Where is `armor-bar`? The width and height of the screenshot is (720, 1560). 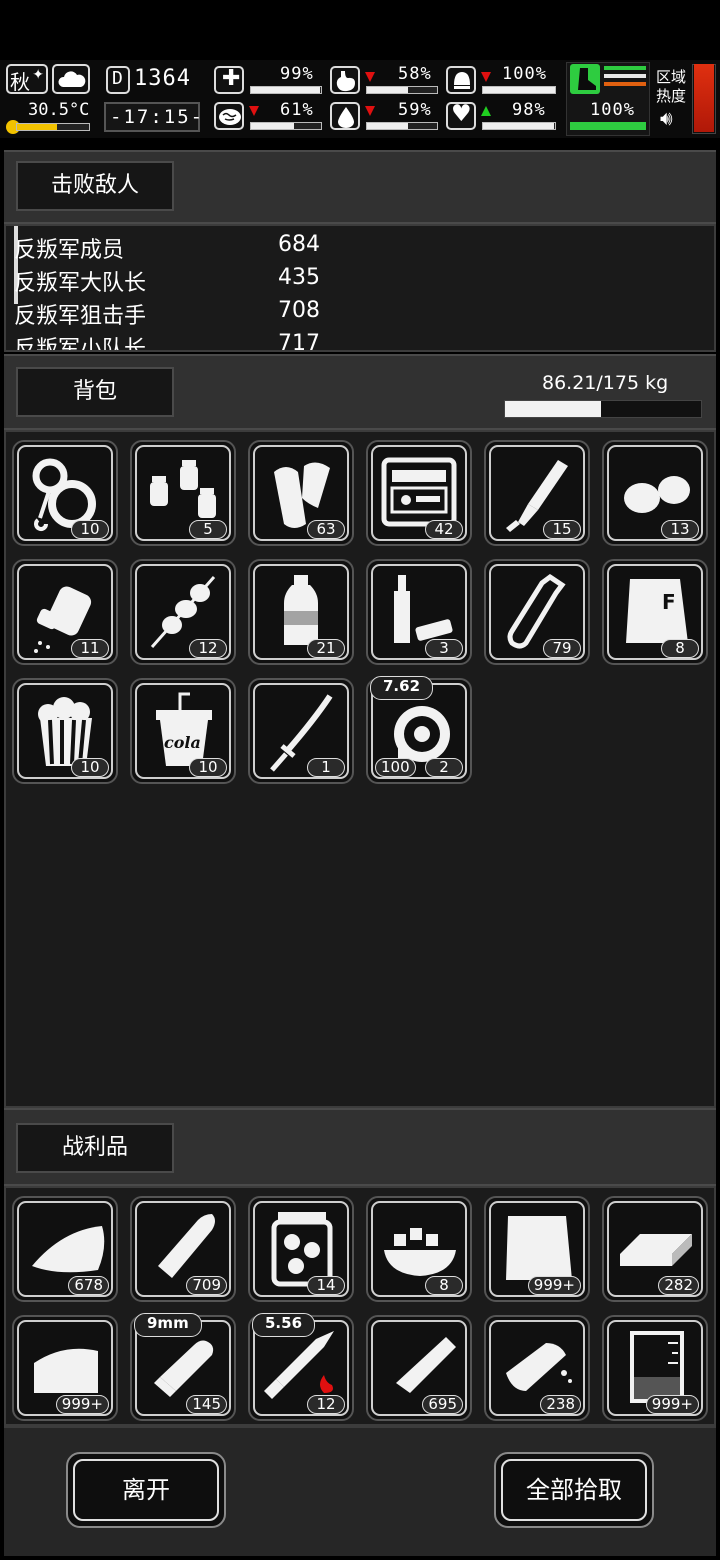
armor-bar is located at coordinates (519, 90).